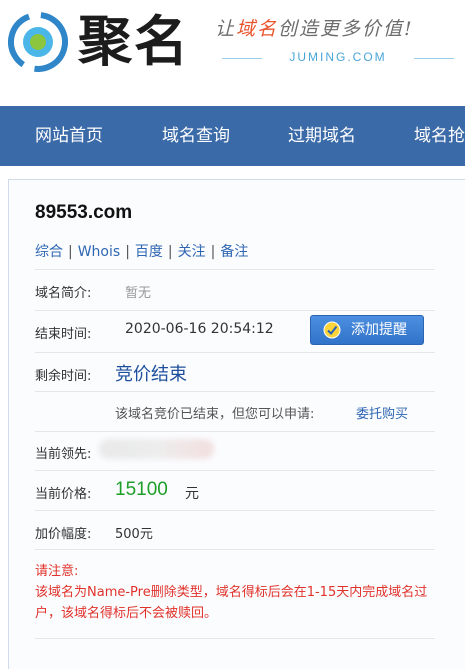 Image resolution: width=465 pixels, height=669 pixels. Describe the element at coordinates (215, 414) in the screenshot. I see `ended-note: 该域名竞价已结束，但您可以申请:` at that location.